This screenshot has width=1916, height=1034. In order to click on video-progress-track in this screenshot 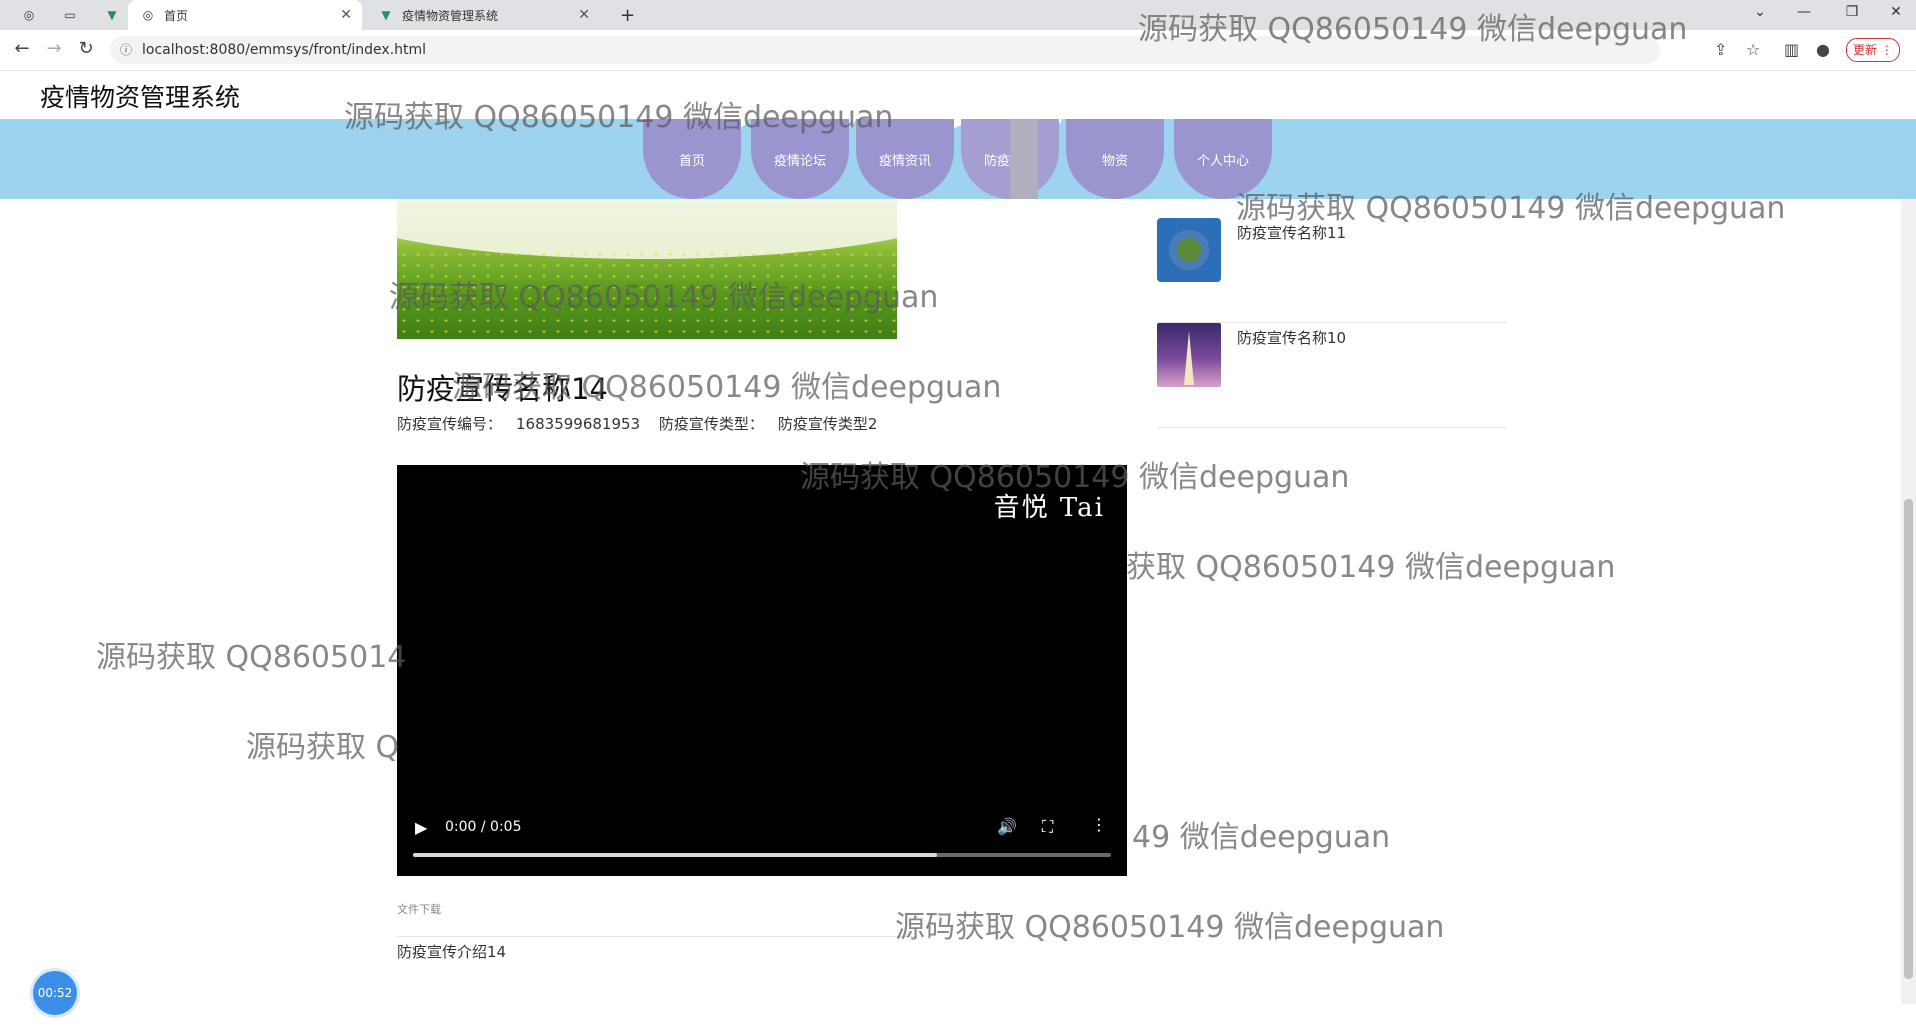, I will do `click(762, 855)`.